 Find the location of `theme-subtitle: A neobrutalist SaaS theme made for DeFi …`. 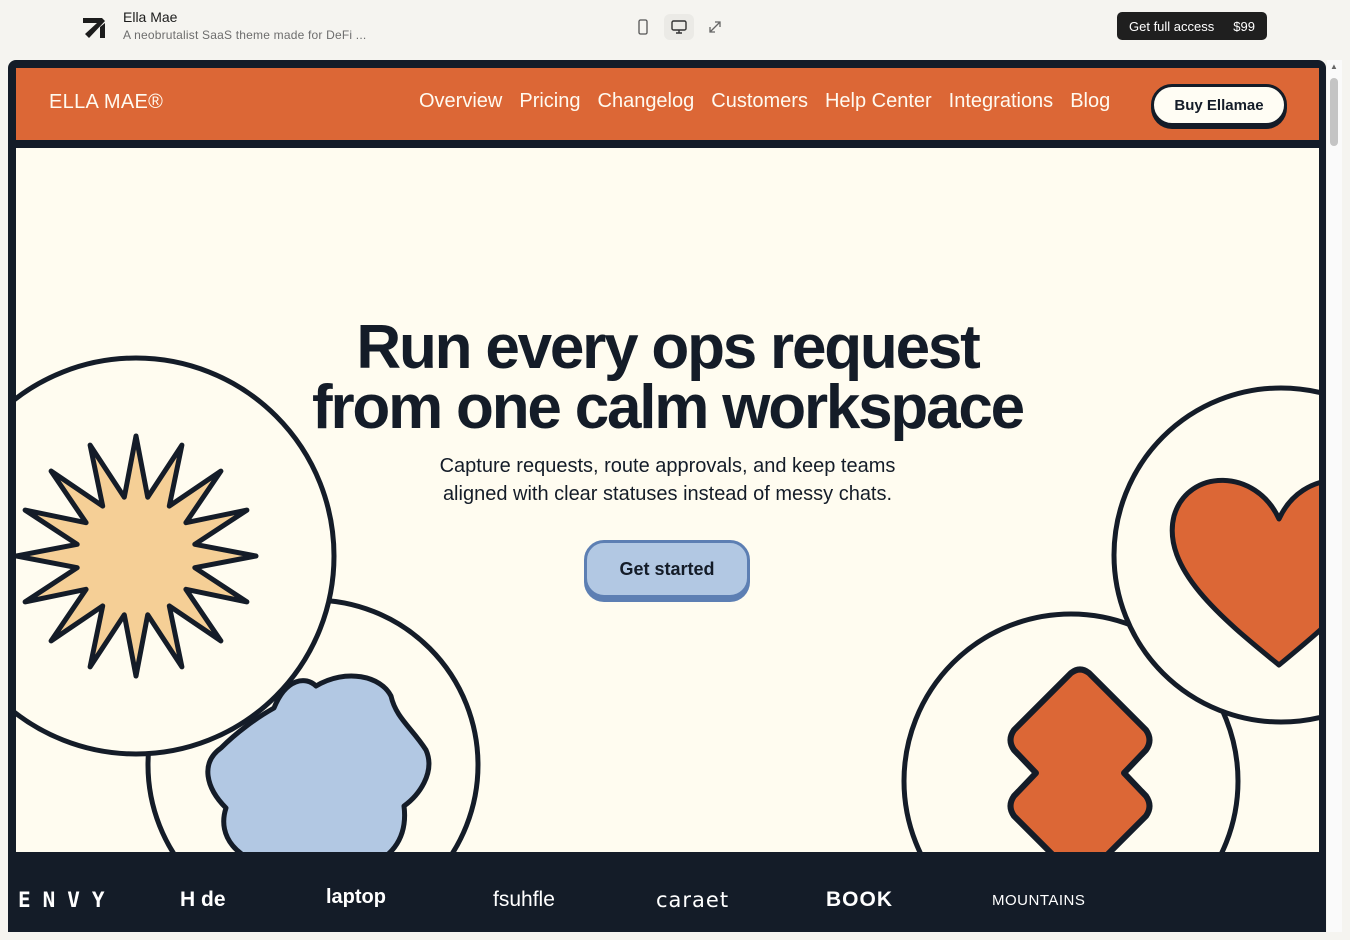

theme-subtitle: A neobrutalist SaaS theme made for DeFi … is located at coordinates (245, 35).